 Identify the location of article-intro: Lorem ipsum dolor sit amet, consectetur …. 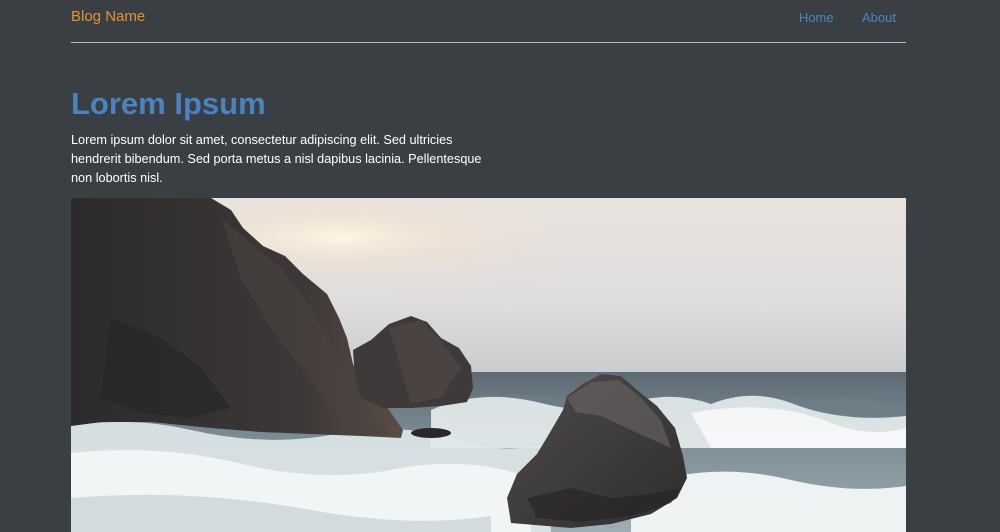
(276, 159).